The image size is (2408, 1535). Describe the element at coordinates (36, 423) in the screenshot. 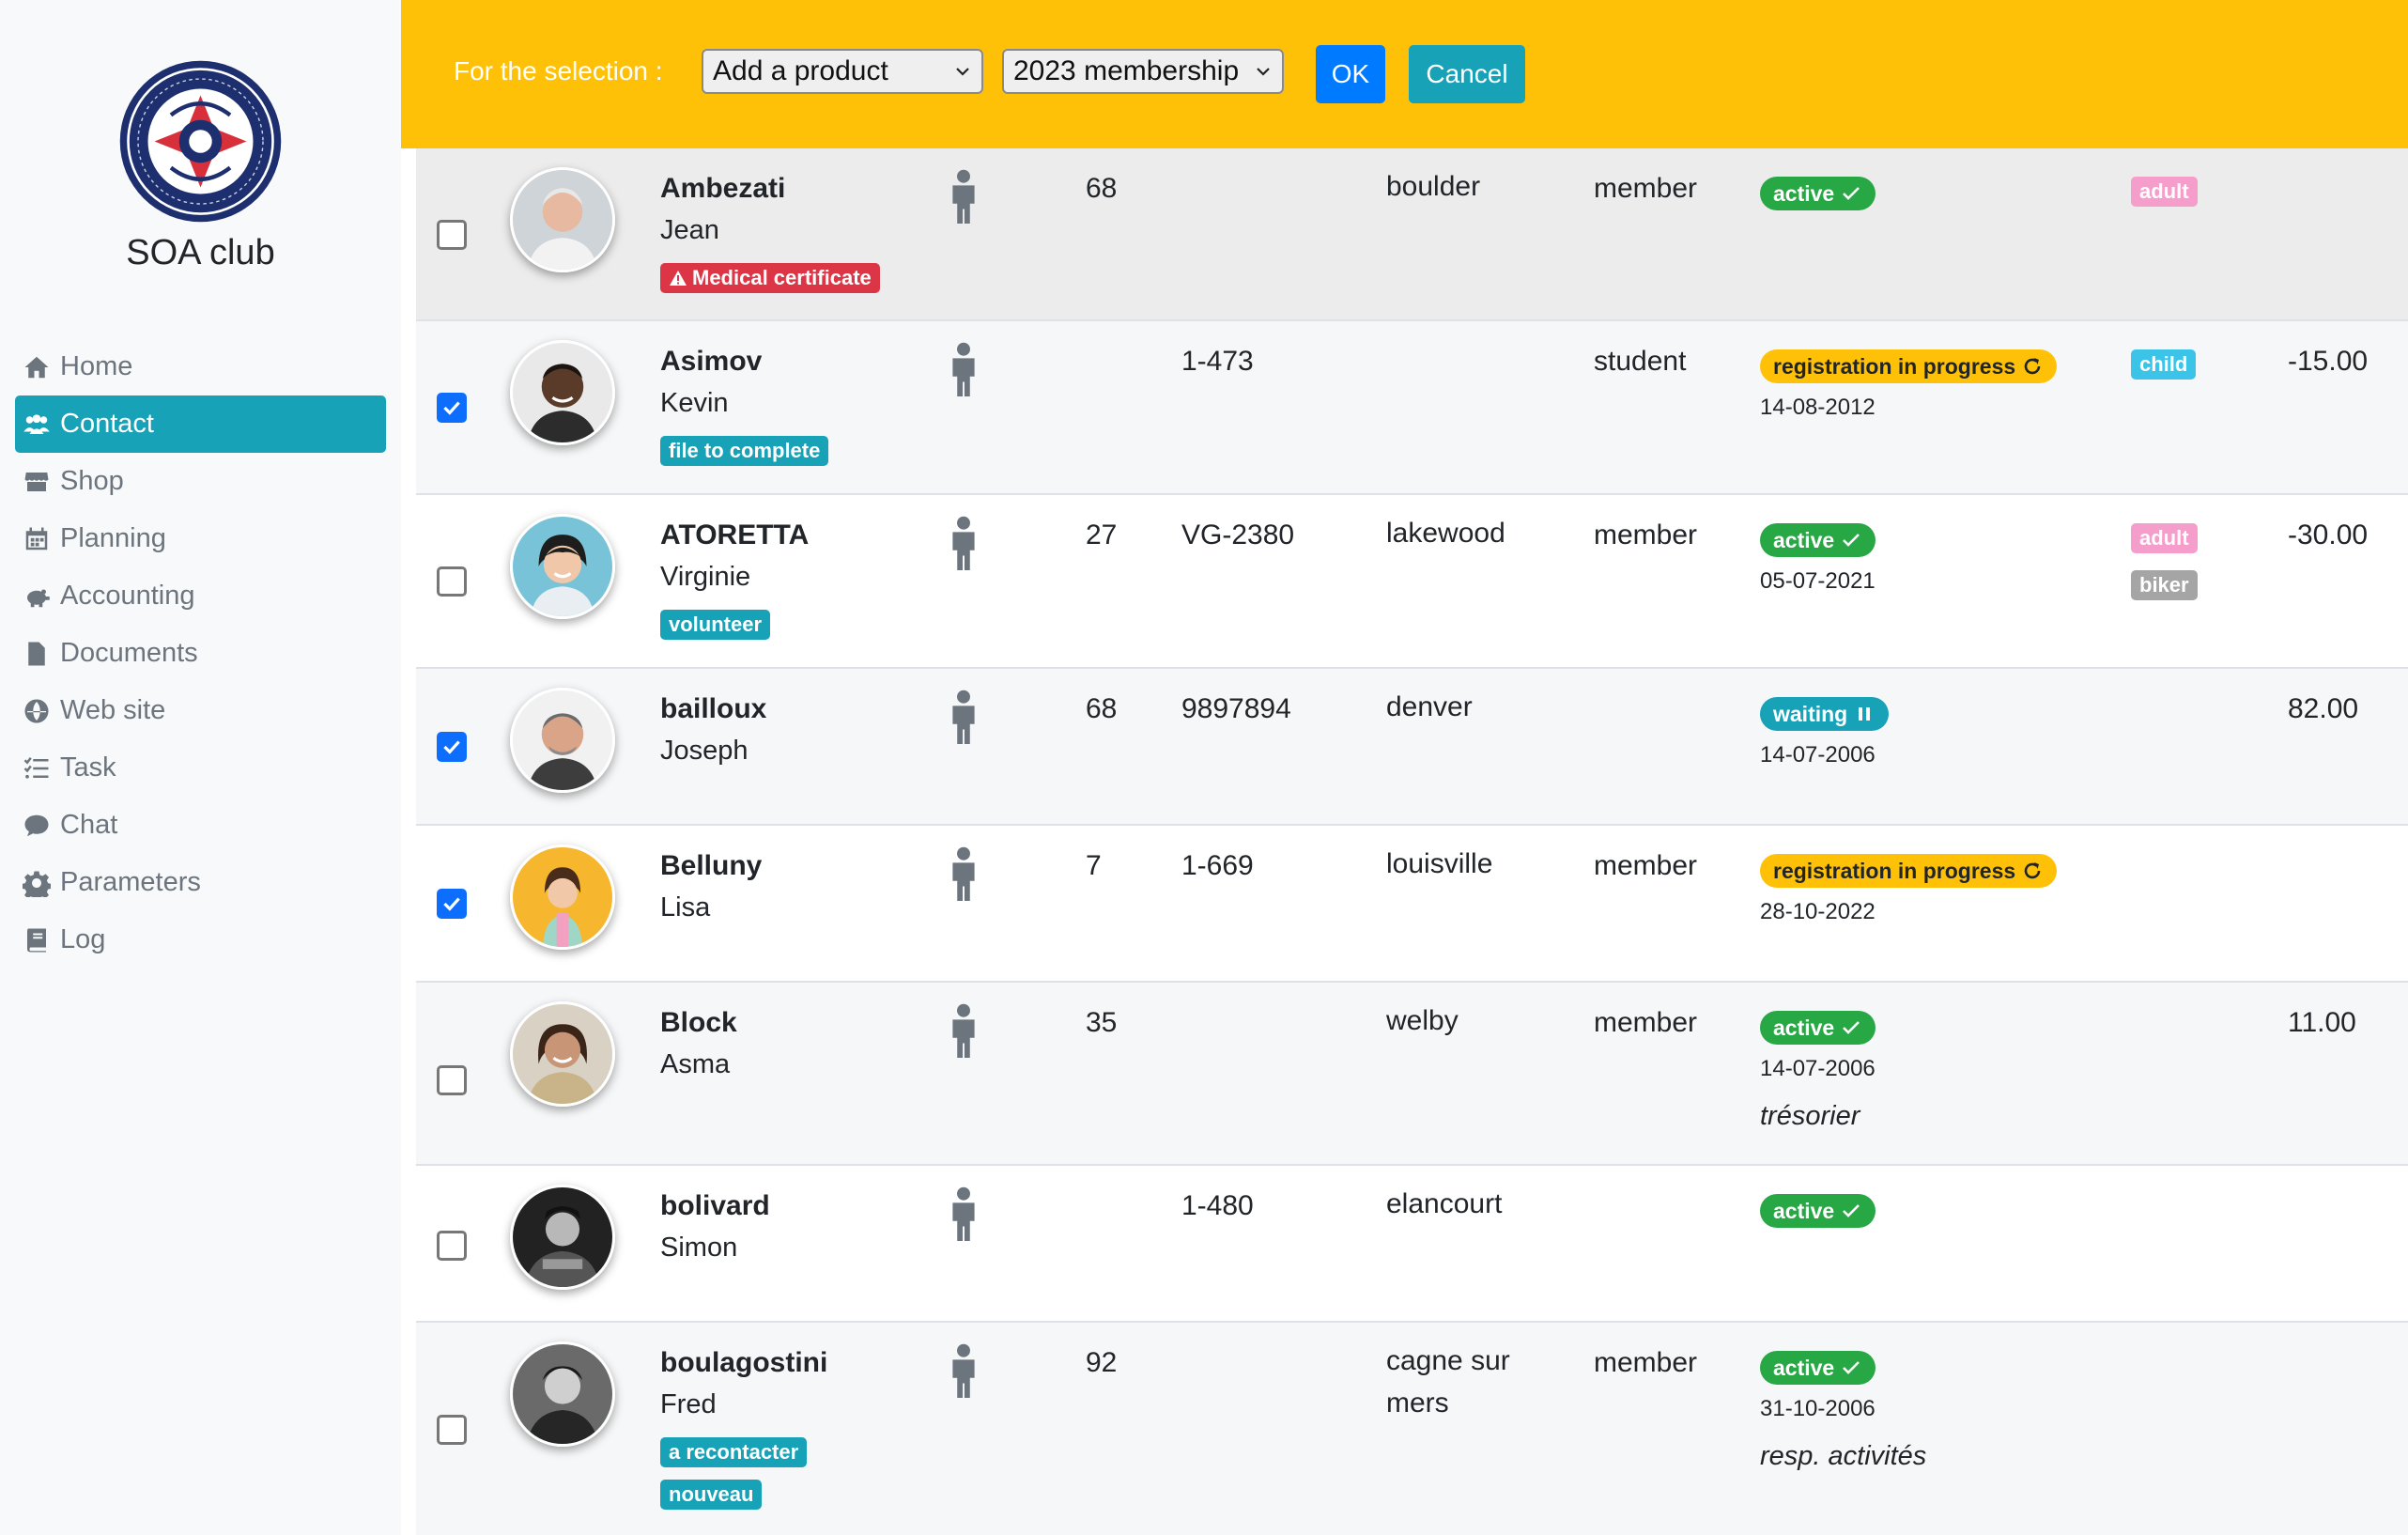

I see `users-icon` at that location.